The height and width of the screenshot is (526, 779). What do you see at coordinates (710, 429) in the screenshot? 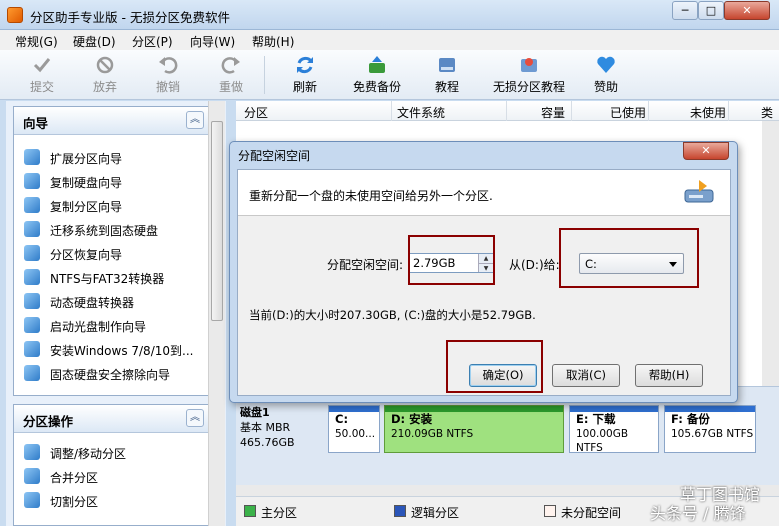
I see `partition-block-f: F: 备份 105.67GB NTFS` at bounding box center [710, 429].